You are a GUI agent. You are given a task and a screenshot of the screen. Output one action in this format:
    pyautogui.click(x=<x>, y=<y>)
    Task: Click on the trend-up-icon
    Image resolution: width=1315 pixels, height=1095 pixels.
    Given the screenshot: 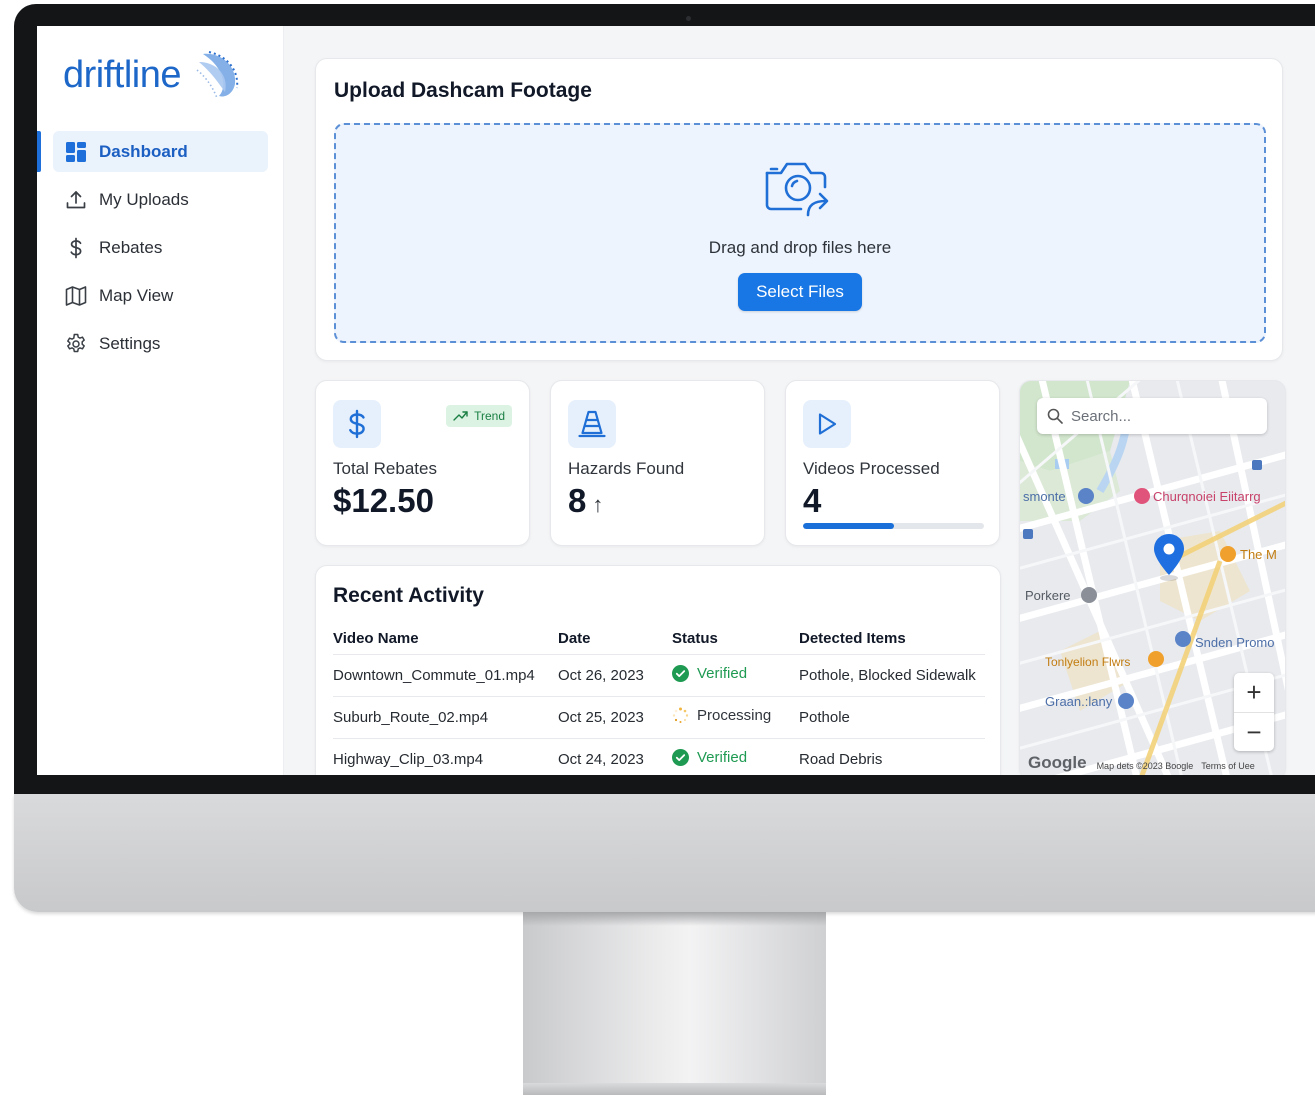 What is the action you would take?
    pyautogui.click(x=460, y=416)
    